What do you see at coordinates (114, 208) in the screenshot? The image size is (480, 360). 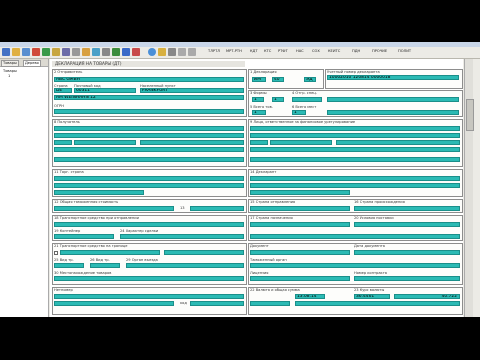 I see `cost-field` at bounding box center [114, 208].